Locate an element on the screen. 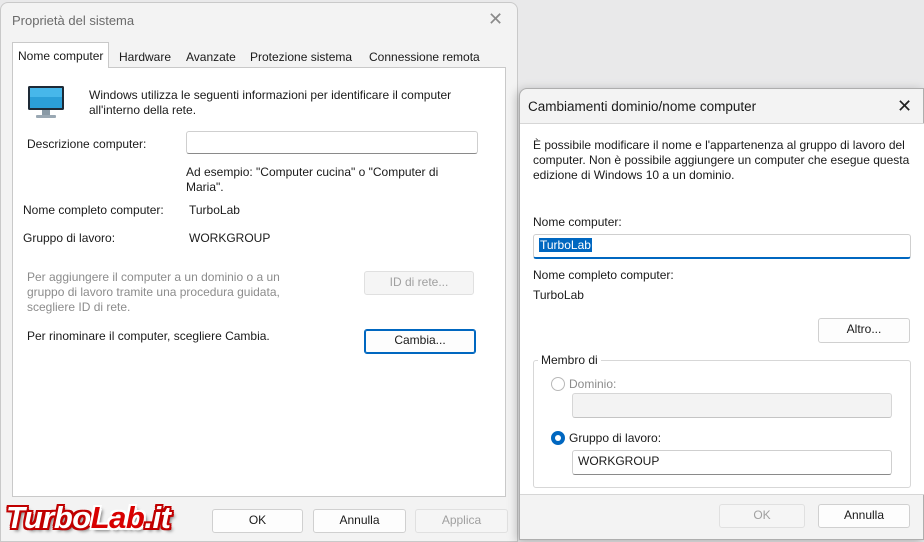 Image resolution: width=924 pixels, height=542 pixels. tab-protezione-sistema: Protezione sistema is located at coordinates (301, 55).